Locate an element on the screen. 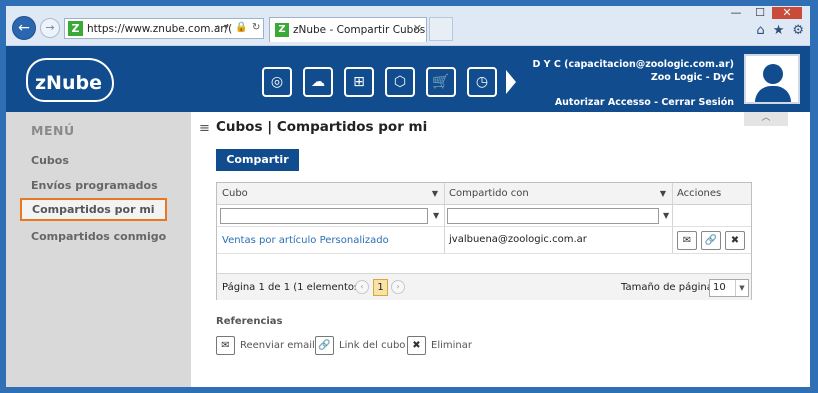 Image resolution: width=818 pixels, height=393 pixels. maximize-icon: ☐ is located at coordinates (760, 13).